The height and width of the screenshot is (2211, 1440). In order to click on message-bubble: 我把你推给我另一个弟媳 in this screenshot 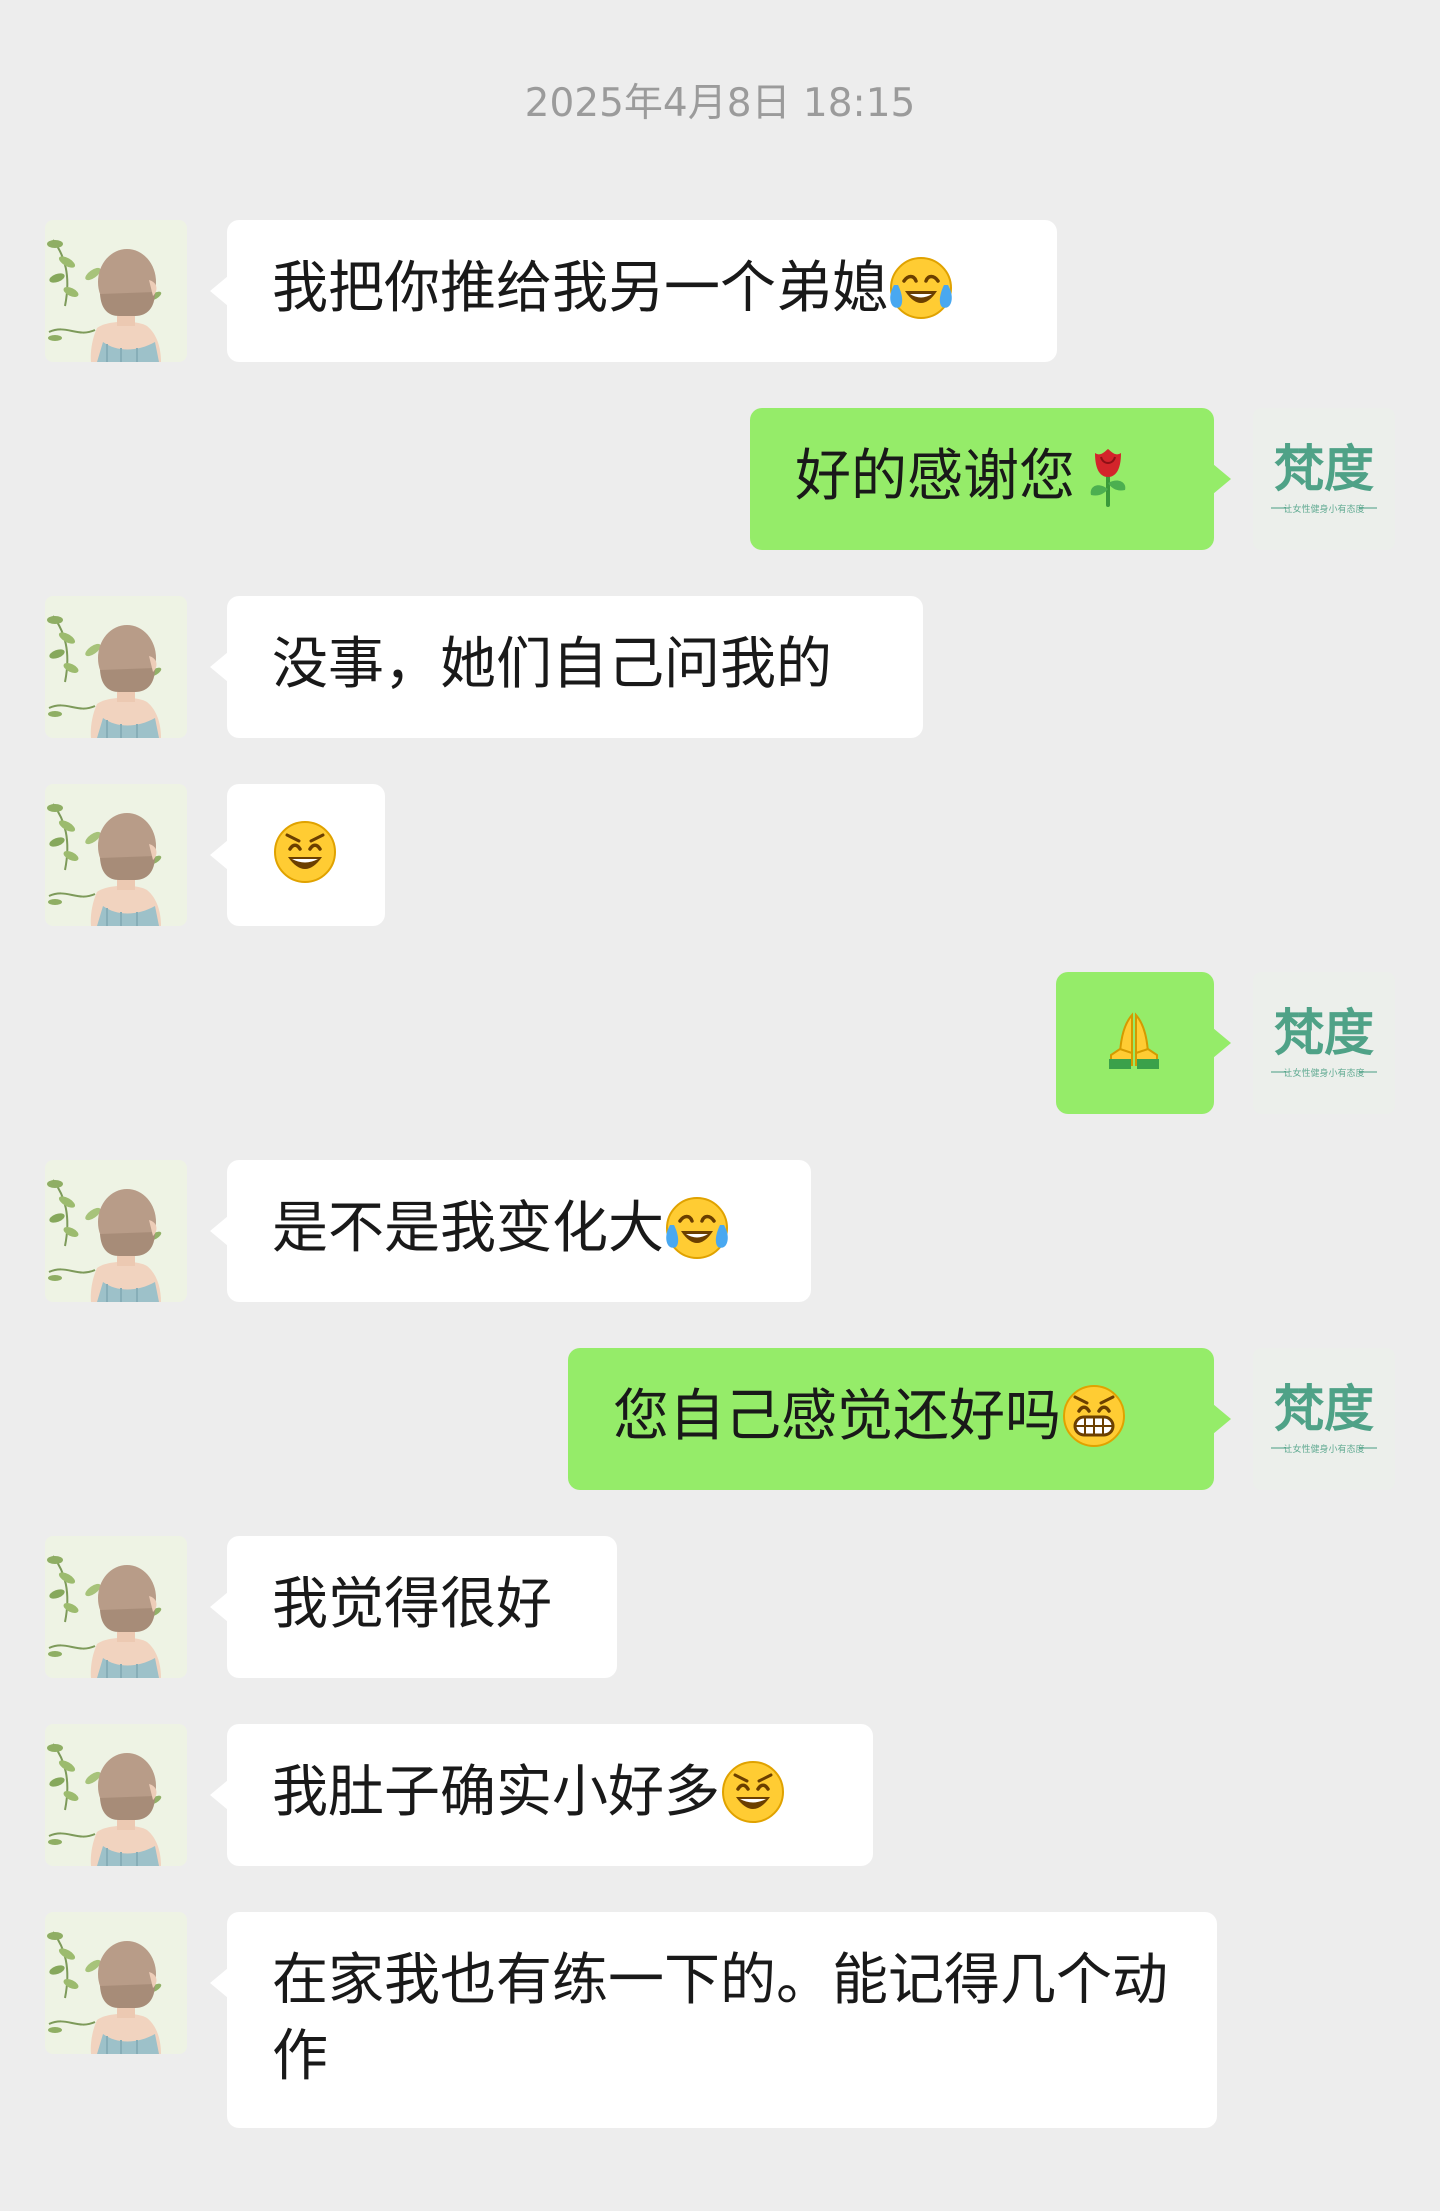, I will do `click(633, 291)`.